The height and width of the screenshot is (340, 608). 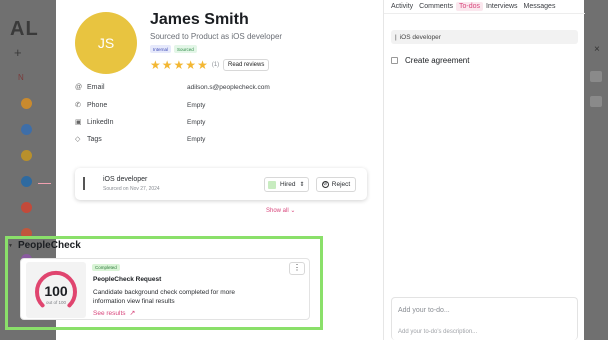 I want to click on todo-checkbox, so click(x=394, y=60).